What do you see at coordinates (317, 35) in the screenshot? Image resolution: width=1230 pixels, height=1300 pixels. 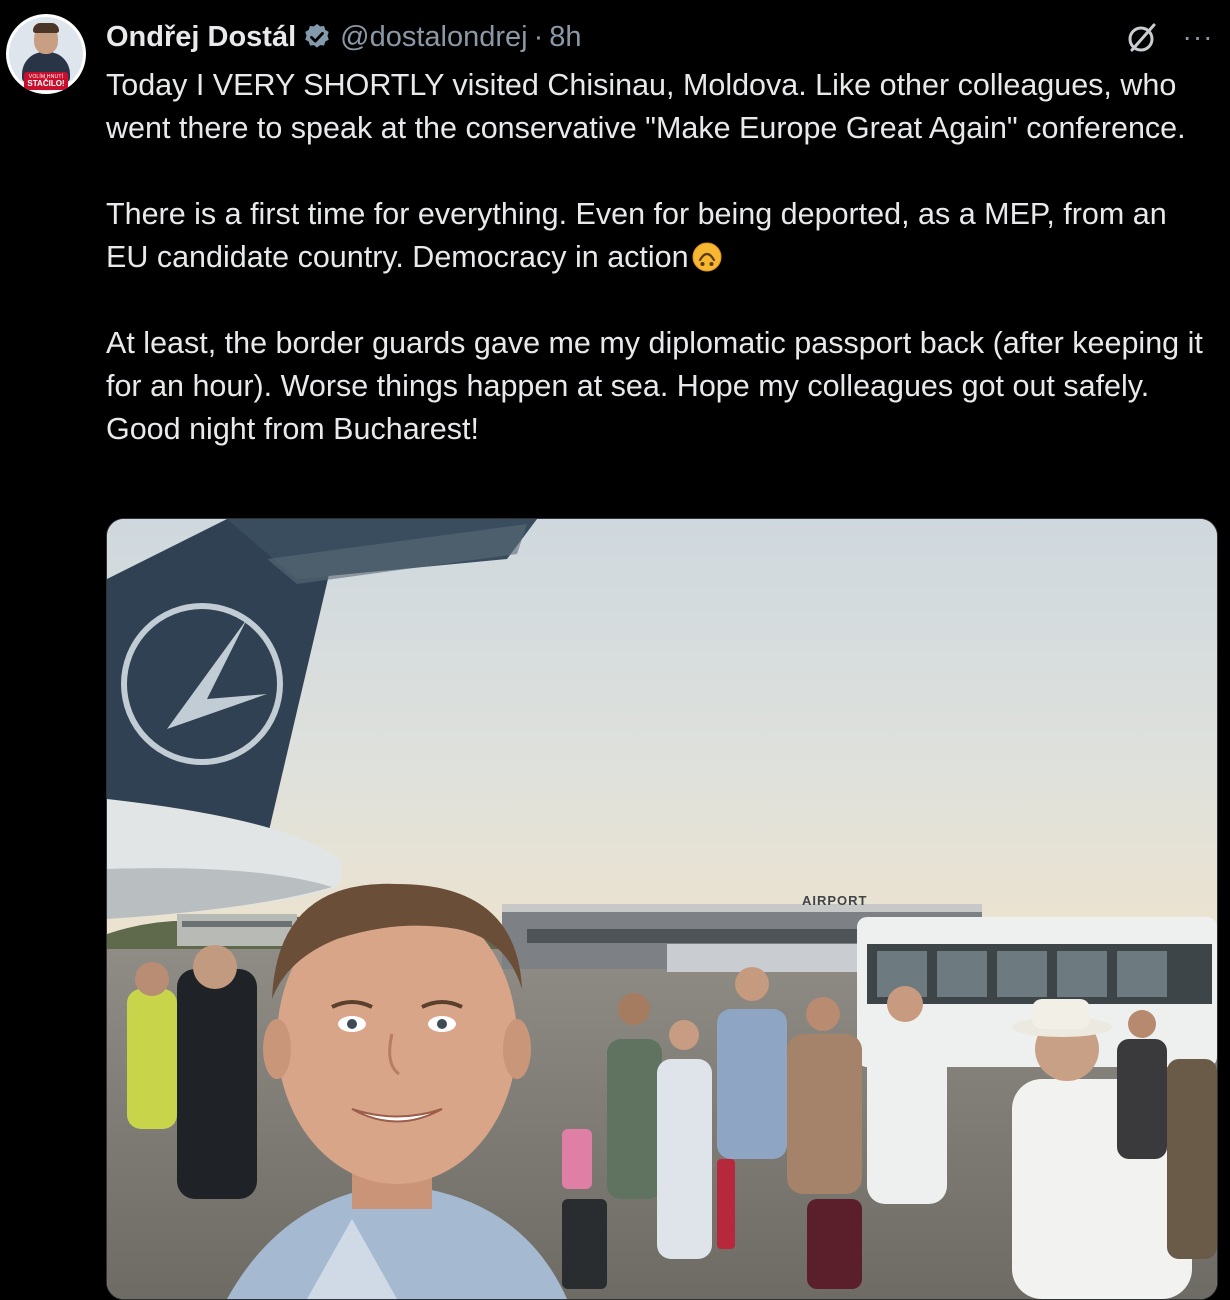 I see `verified-badge-icon` at bounding box center [317, 35].